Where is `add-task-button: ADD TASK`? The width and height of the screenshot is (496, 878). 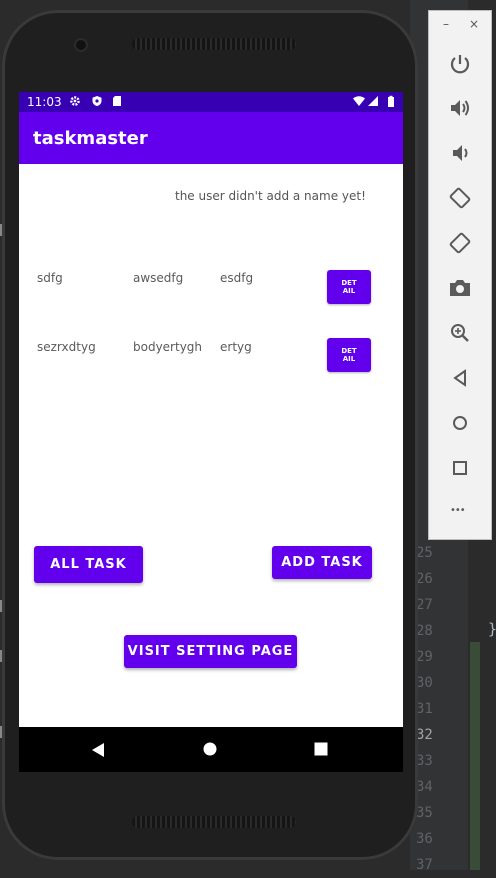
add-task-button: ADD TASK is located at coordinates (322, 562).